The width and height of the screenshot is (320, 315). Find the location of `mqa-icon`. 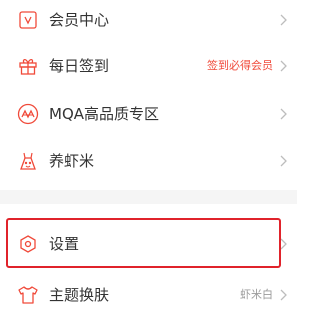

mqa-icon is located at coordinates (28, 114).